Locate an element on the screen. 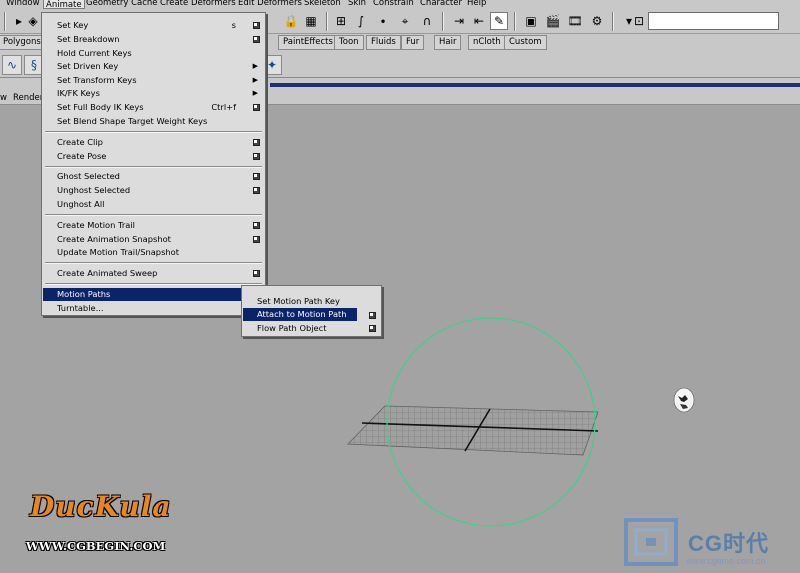 The height and width of the screenshot is (573, 800). menu-item-set-driven-key: Set Driven Key ▶ is located at coordinates (153, 66).